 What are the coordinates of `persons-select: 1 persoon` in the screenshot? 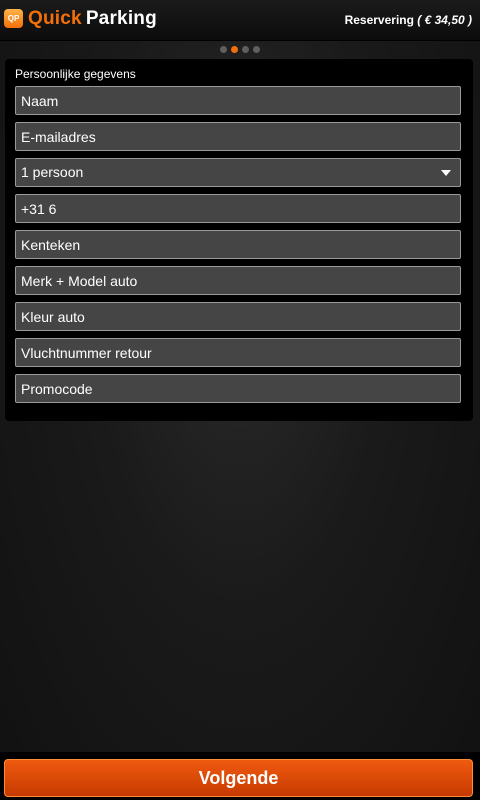 It's located at (238, 172).